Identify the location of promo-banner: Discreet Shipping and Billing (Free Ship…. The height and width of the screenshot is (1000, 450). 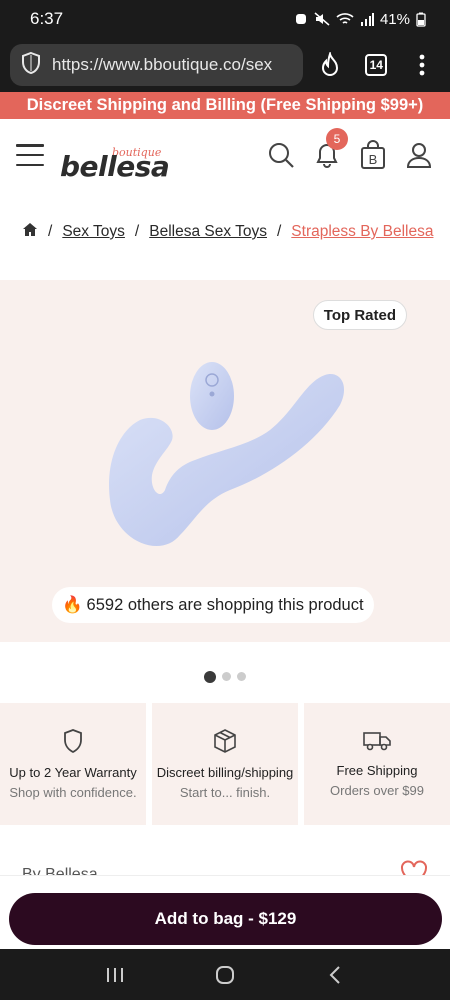
(225, 105).